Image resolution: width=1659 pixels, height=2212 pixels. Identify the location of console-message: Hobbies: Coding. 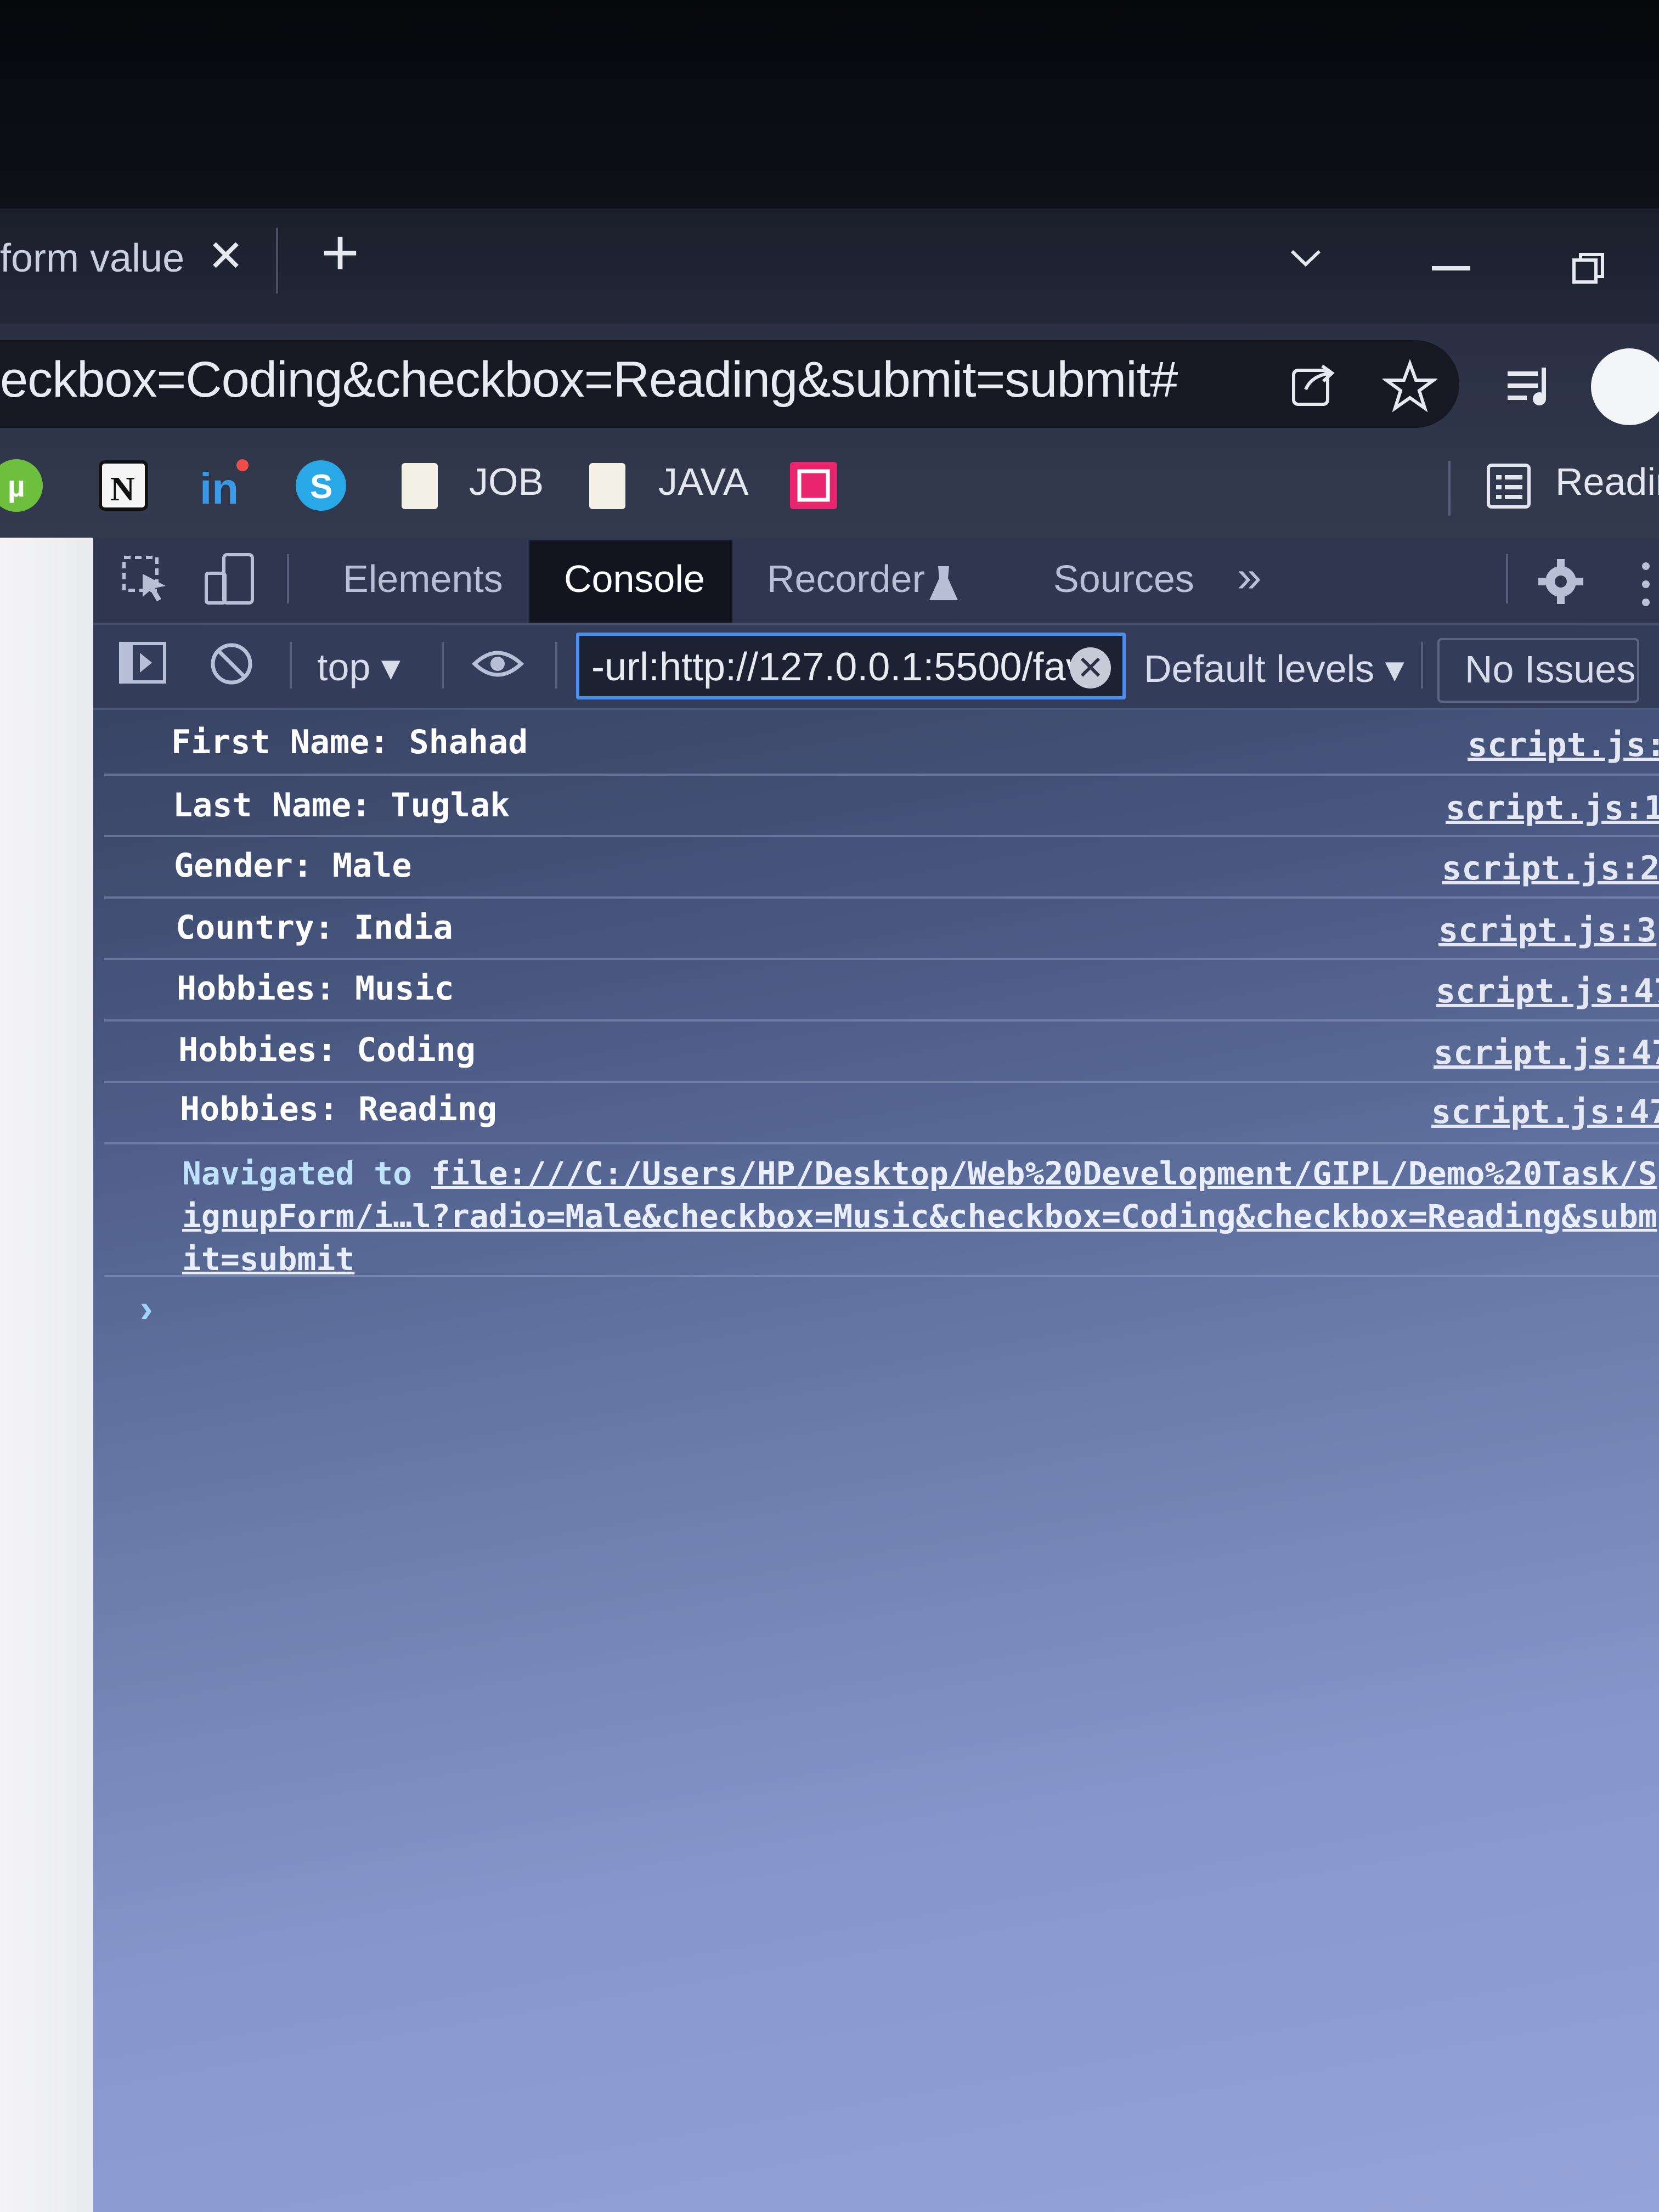
(327, 1050).